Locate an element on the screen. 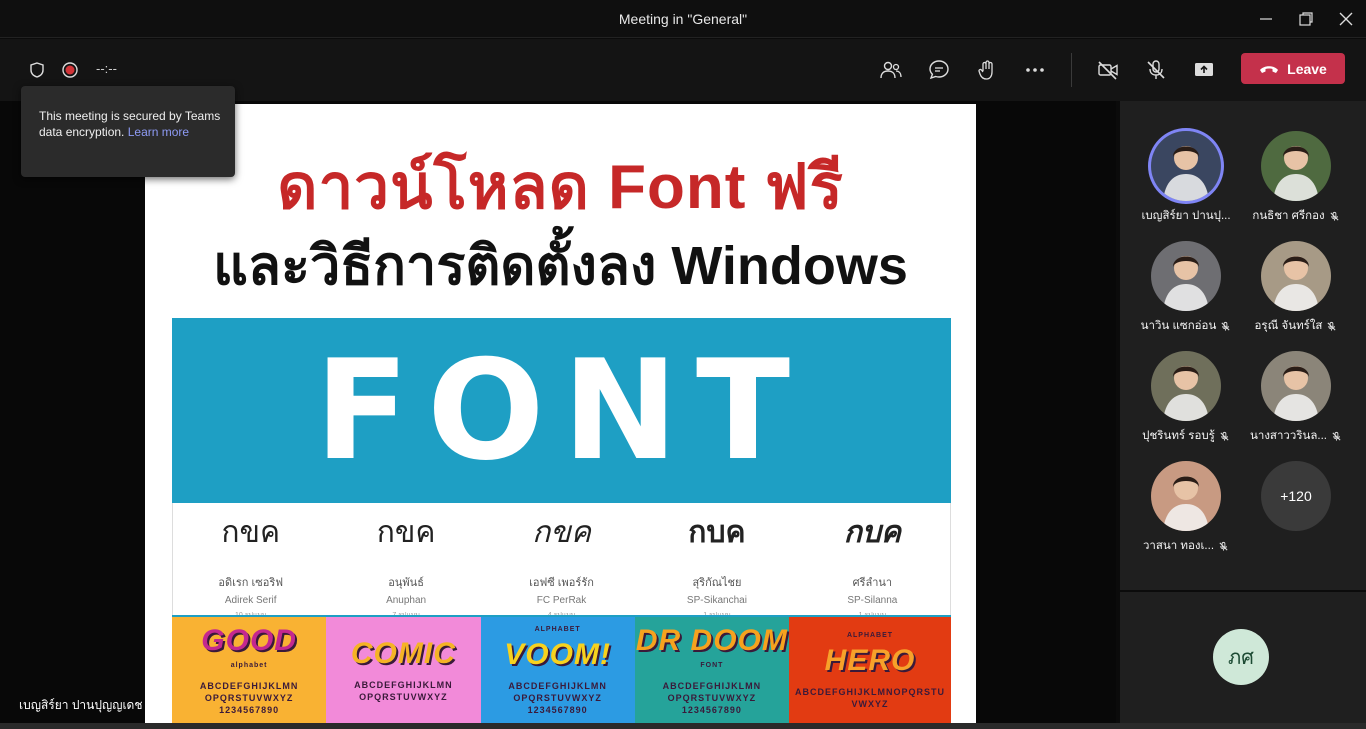  font-sample: กขค อดิเรก เซอริฟ Adirek Serif 10 รูปแบบ is located at coordinates (250, 561).